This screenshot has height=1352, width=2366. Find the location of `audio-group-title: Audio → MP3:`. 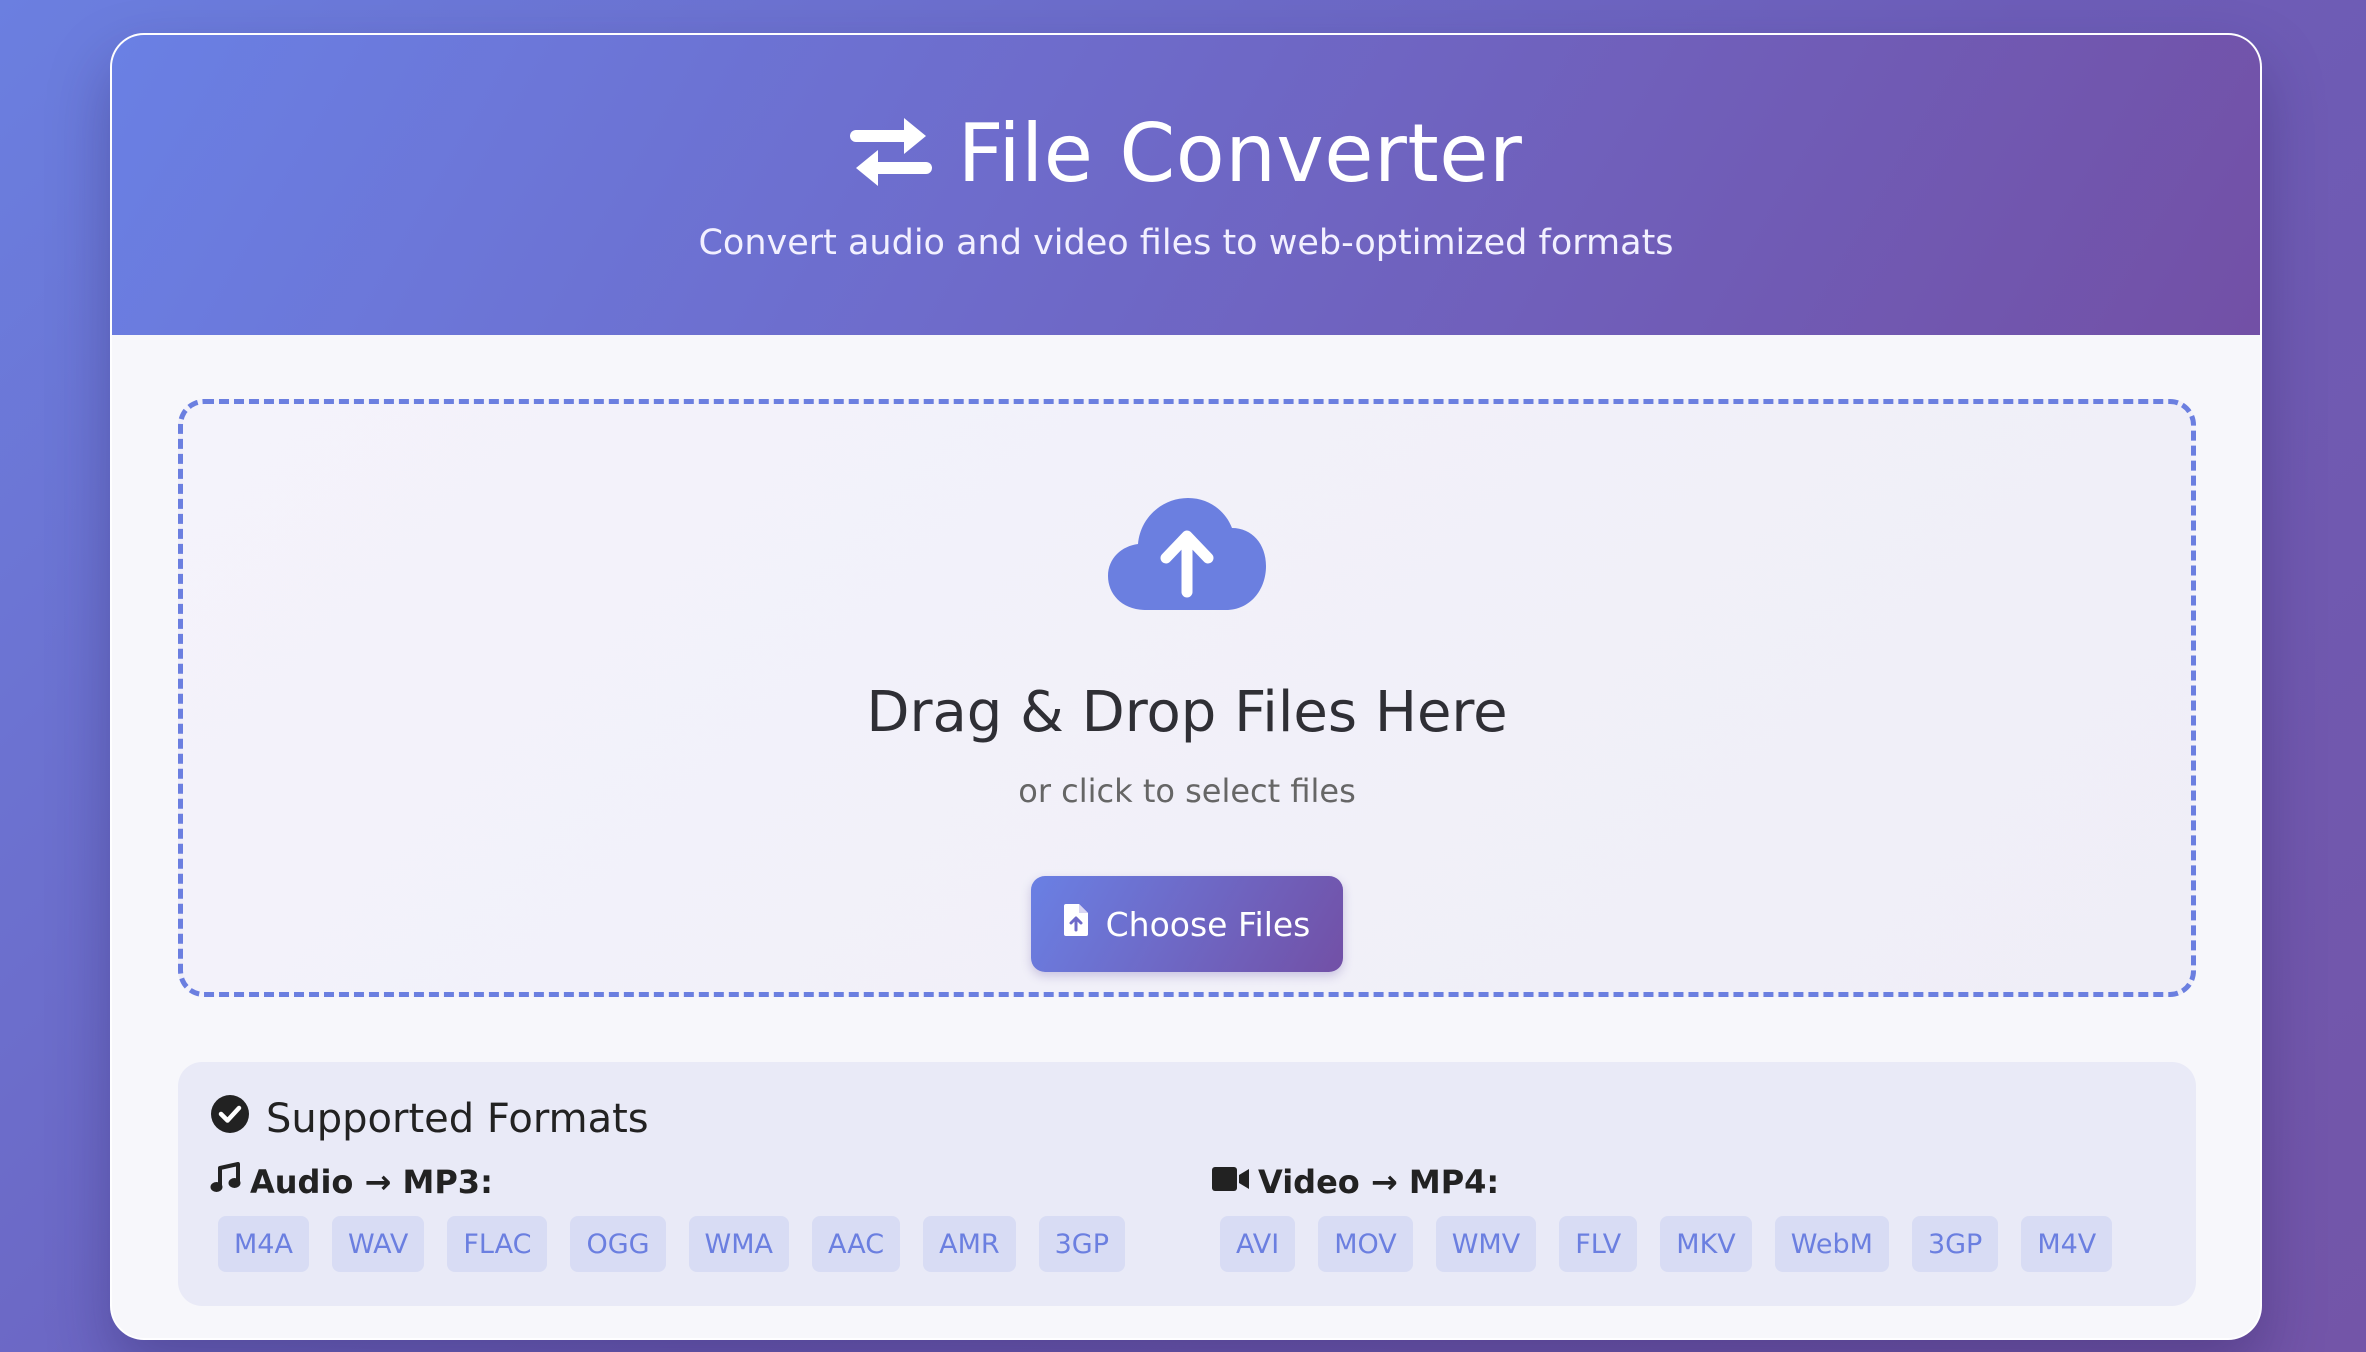

audio-group-title: Audio → MP3: is located at coordinates (371, 1182).